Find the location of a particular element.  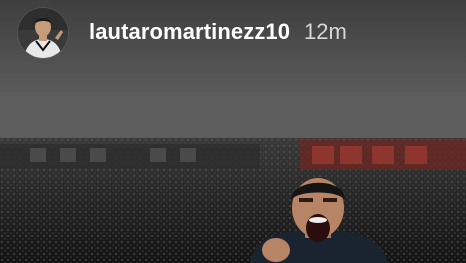

story-username: lautaromartinezz10 is located at coordinates (189, 32).